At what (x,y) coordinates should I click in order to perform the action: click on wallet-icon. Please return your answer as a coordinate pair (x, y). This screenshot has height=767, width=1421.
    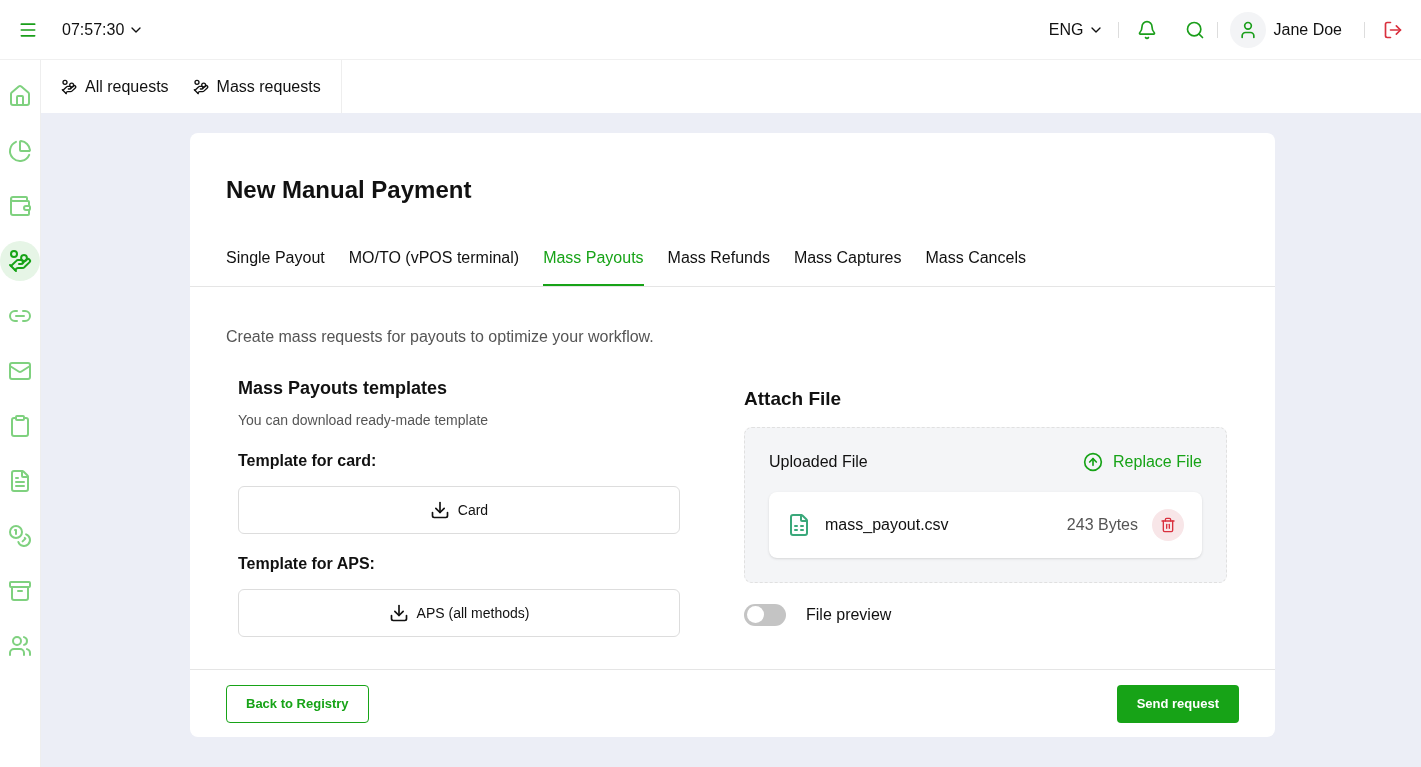
    Looking at the image, I should click on (20, 206).